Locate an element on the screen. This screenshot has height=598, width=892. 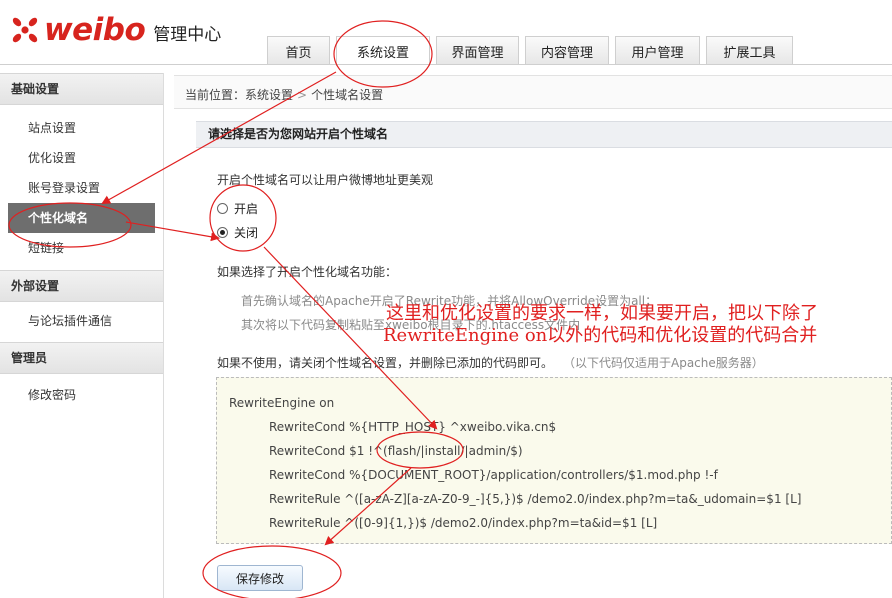
if-enabled-title: 如果选择了开启个性化域名功能： is located at coordinates (307, 272).